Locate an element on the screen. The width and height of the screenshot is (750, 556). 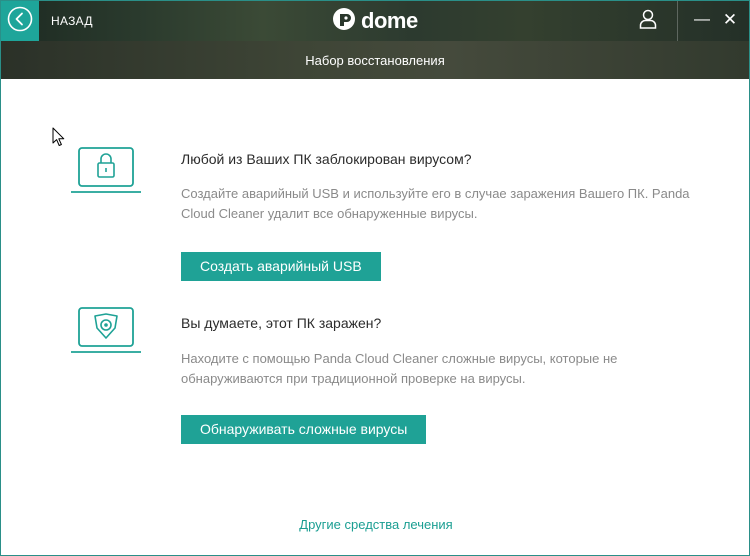
header-separator is located at coordinates (677, 21).